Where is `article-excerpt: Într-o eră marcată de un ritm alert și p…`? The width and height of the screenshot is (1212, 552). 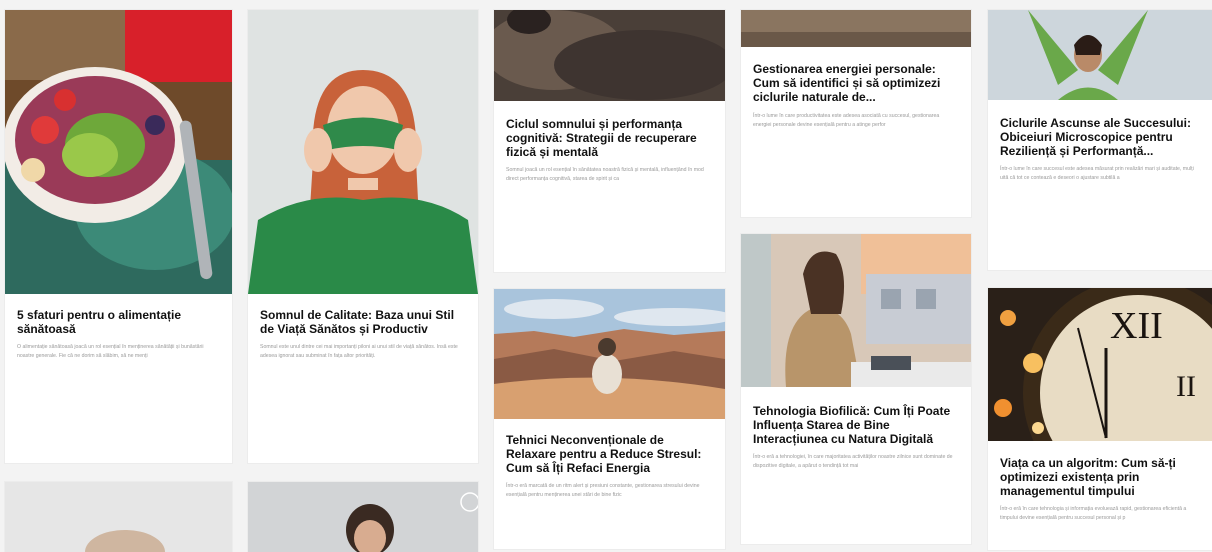 article-excerpt: Într-o eră marcată de un ritm alert și p… is located at coordinates (603, 490).